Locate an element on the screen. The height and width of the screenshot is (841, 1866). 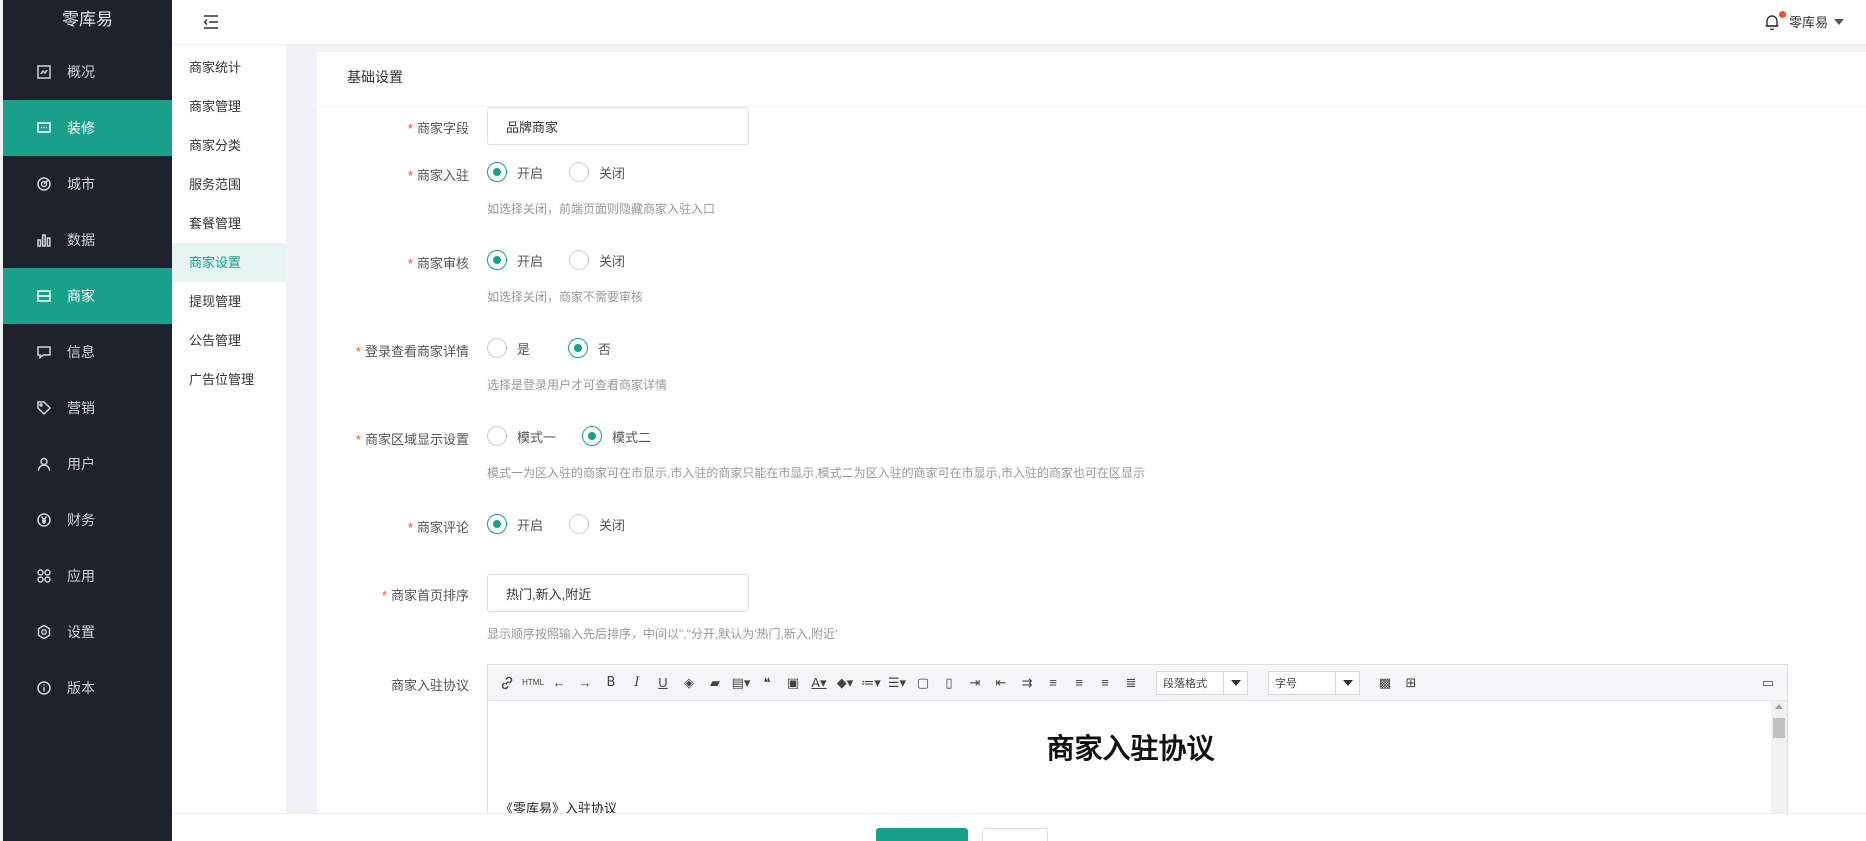
submenu-item-7: 公告管理 is located at coordinates (229, 340).